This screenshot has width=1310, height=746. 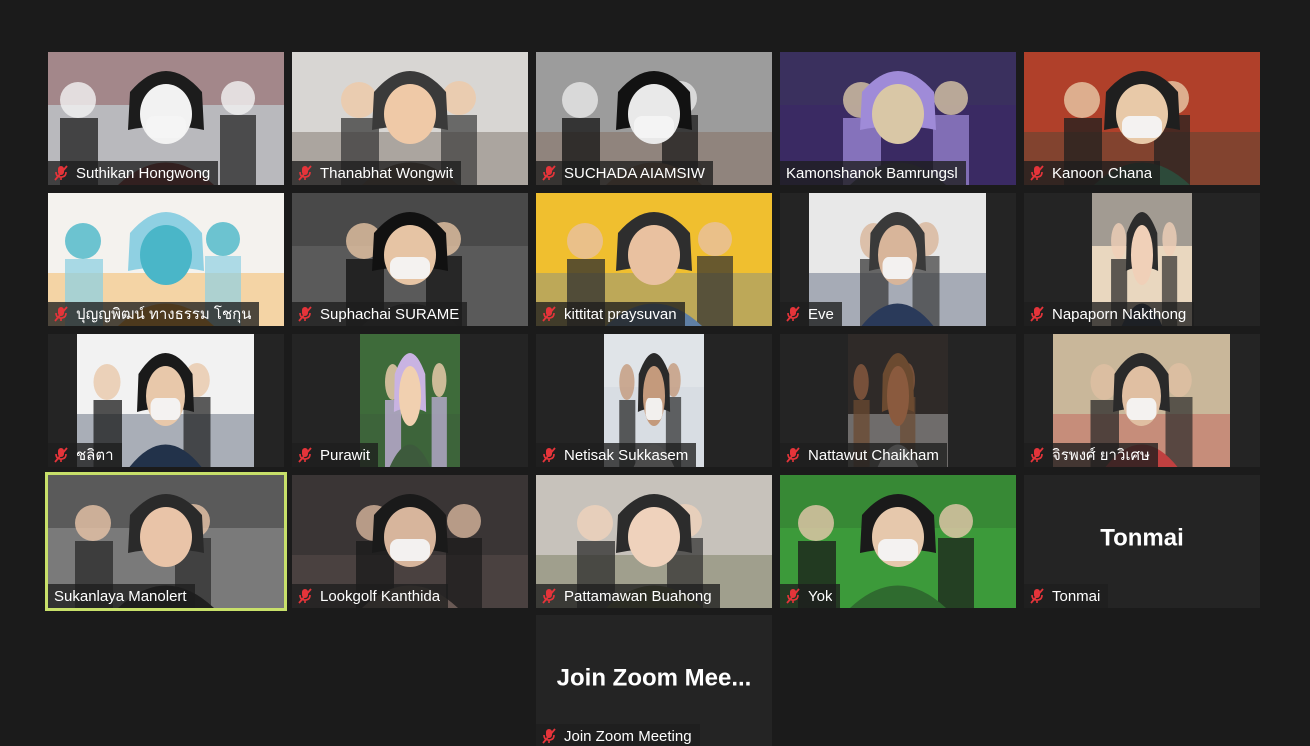 I want to click on participant-tile: Eve, so click(x=898, y=259).